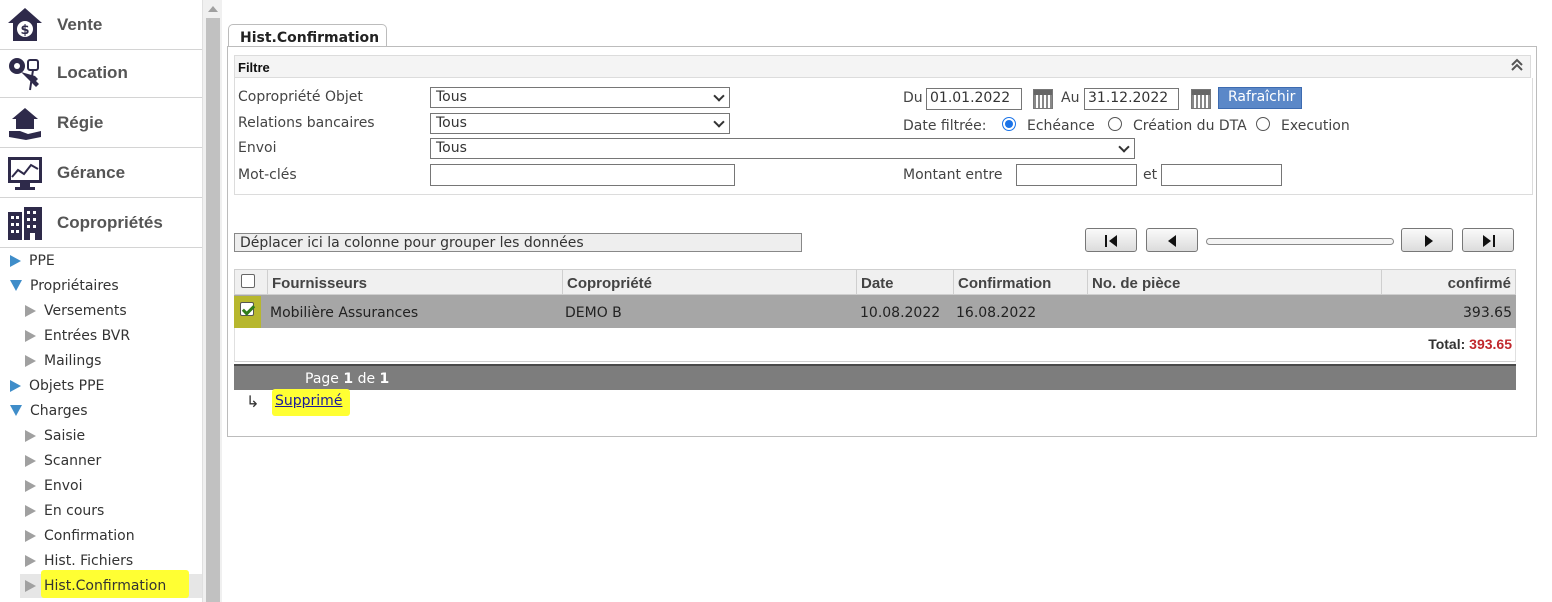  I want to click on module-location: Location, so click(101, 73).